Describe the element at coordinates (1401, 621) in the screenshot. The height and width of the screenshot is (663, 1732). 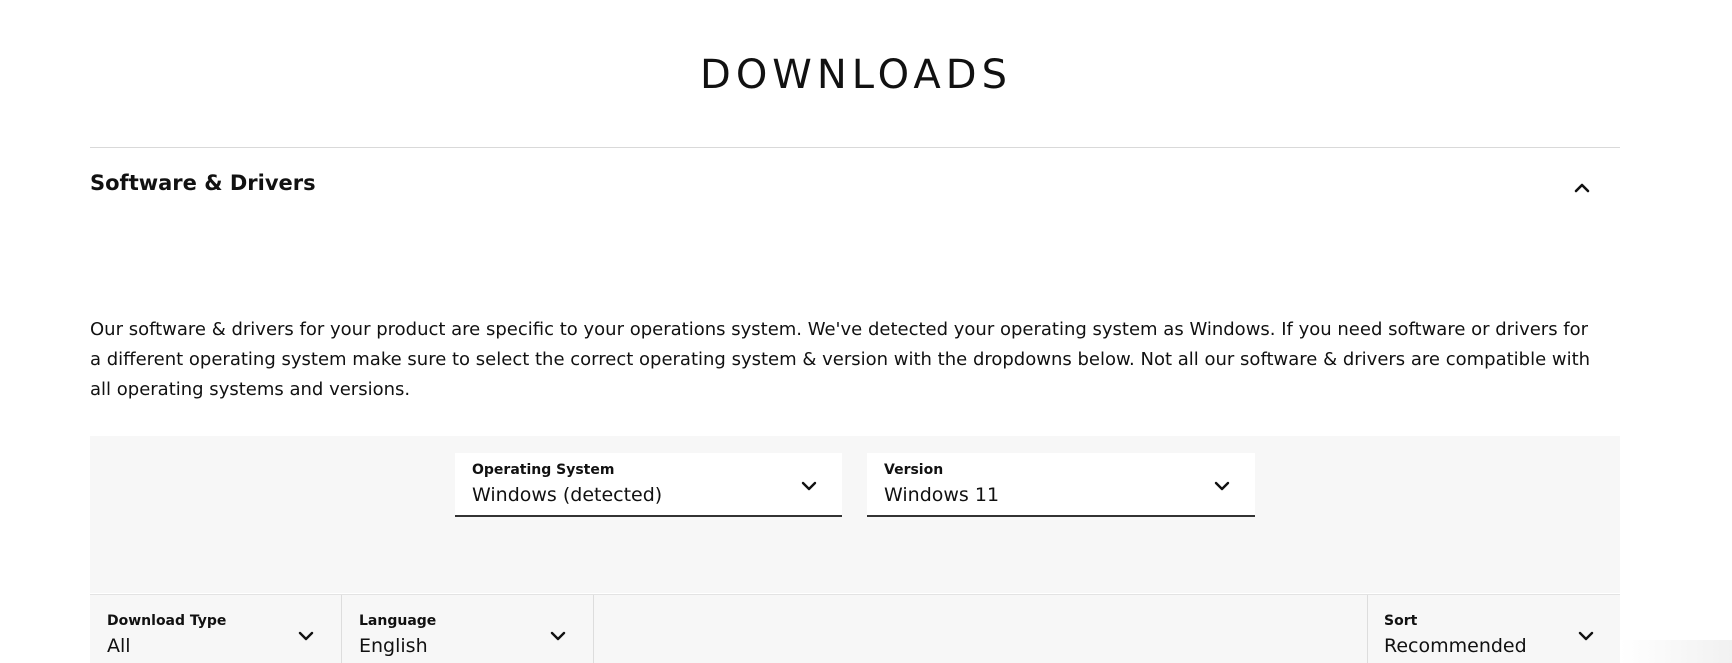
I see `filter-label: Sort` at that location.